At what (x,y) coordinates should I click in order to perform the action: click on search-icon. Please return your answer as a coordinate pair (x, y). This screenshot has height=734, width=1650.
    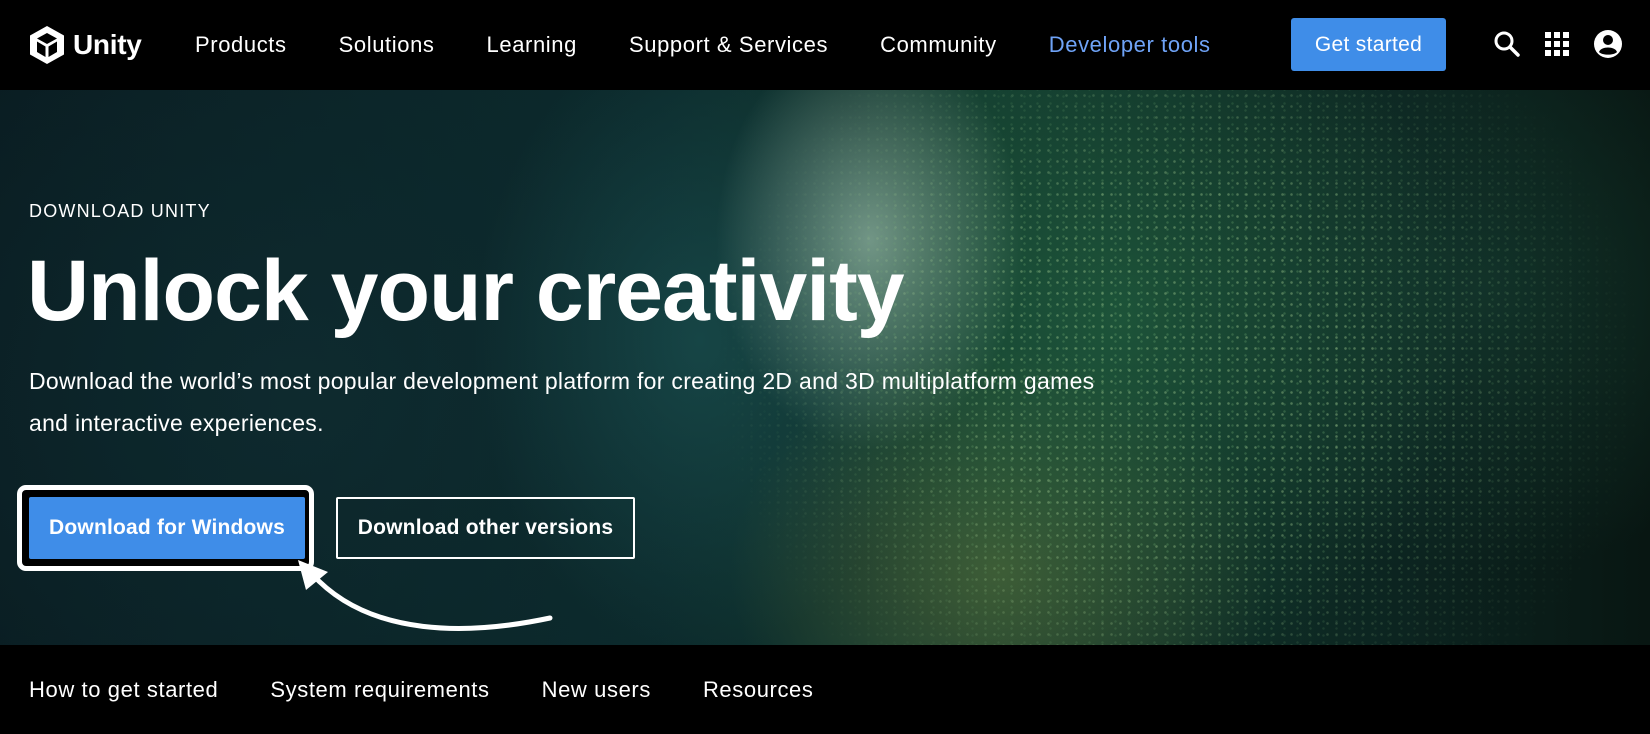
    Looking at the image, I should click on (1507, 44).